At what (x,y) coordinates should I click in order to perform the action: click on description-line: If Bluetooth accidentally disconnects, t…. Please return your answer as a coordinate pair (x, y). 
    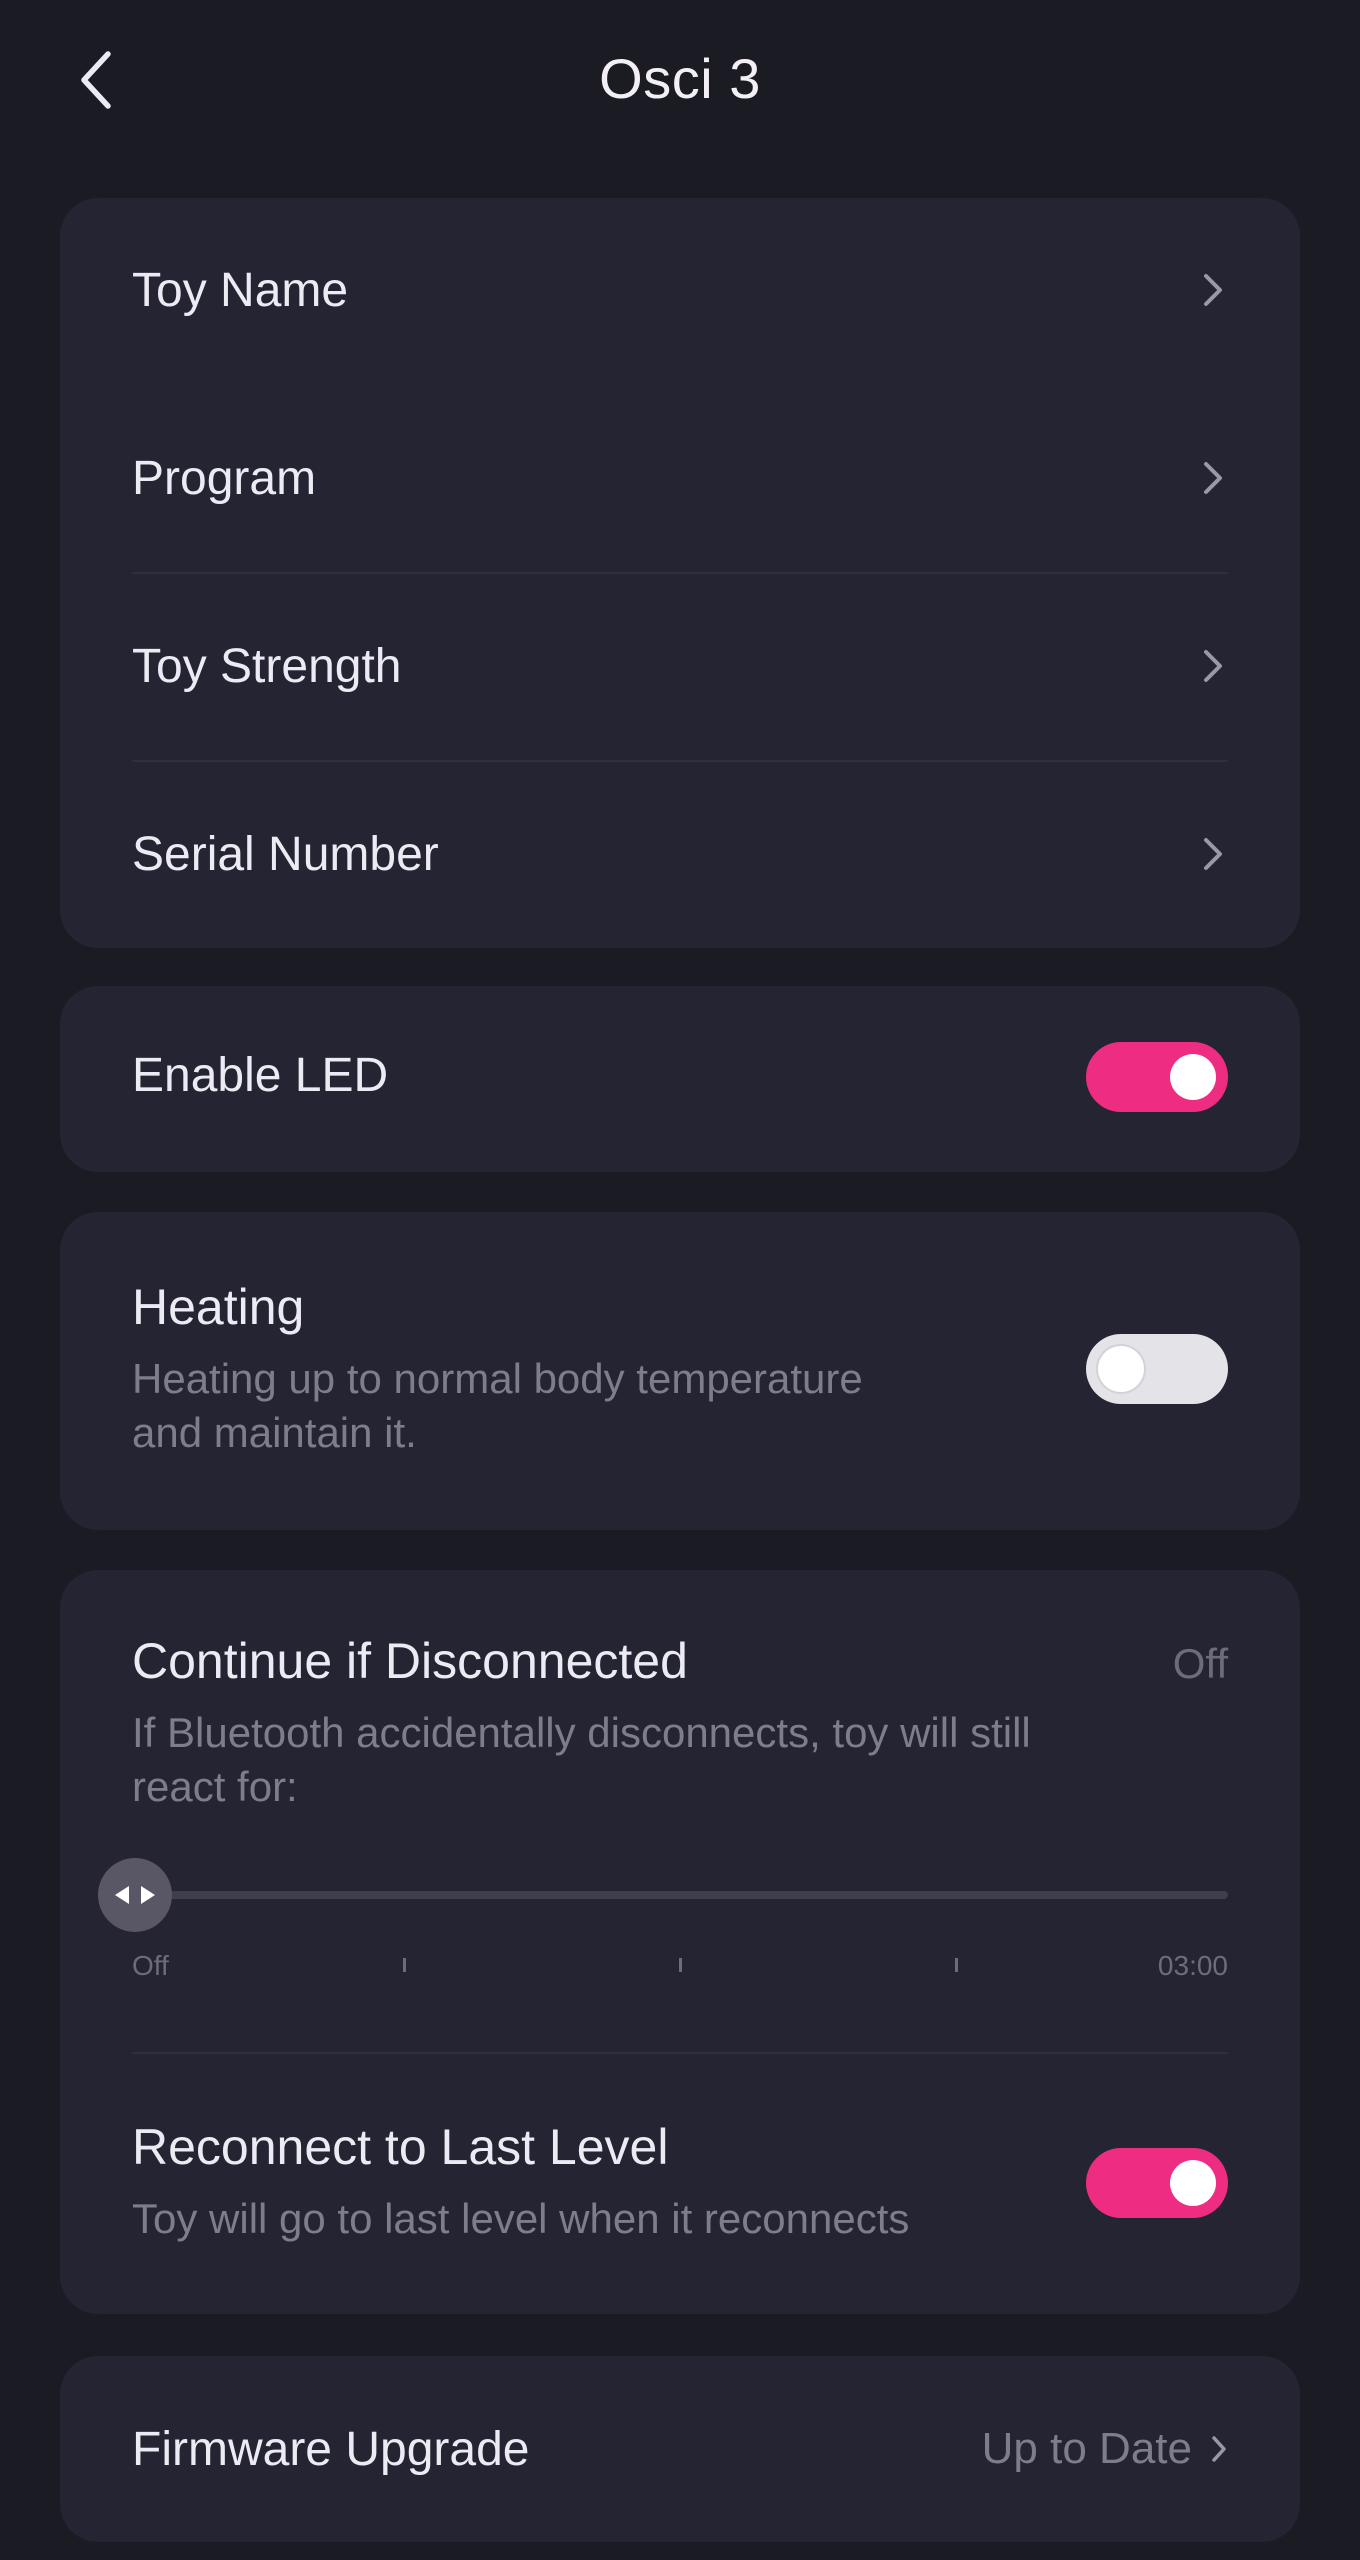
    Looking at the image, I should click on (581, 1732).